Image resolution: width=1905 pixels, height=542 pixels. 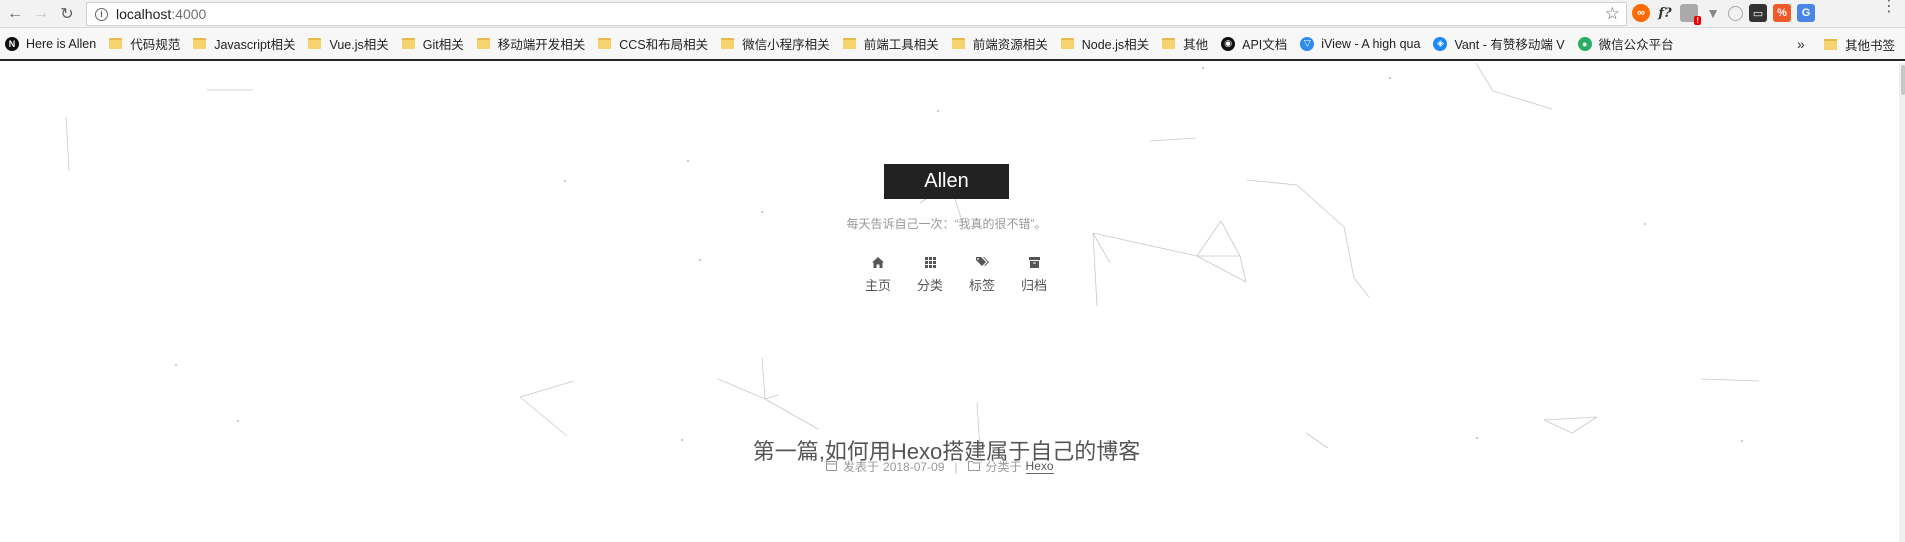 I want to click on extension-infinity-icon: ∞, so click(x=1641, y=13).